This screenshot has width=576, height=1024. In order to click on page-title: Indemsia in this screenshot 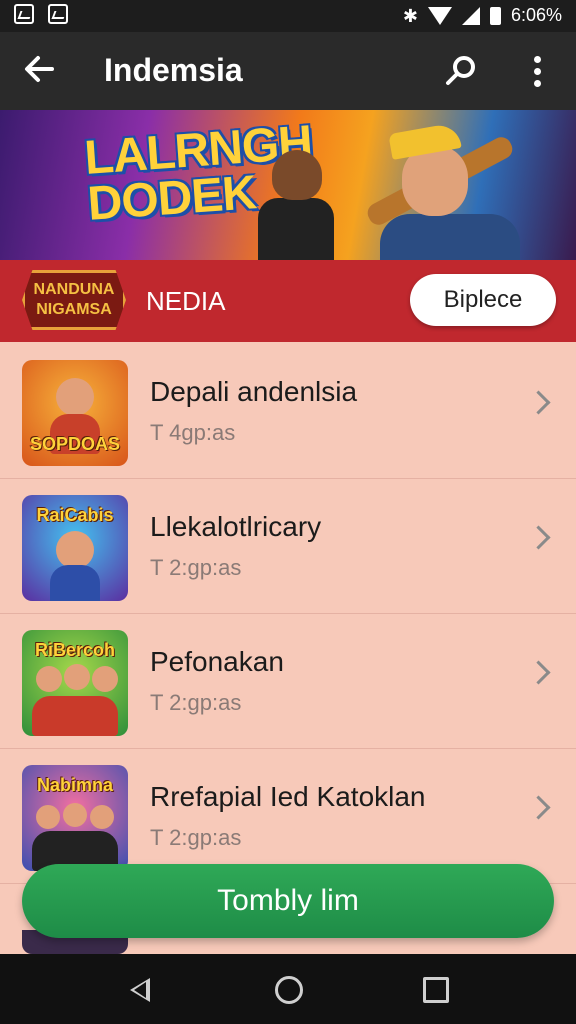, I will do `click(173, 70)`.